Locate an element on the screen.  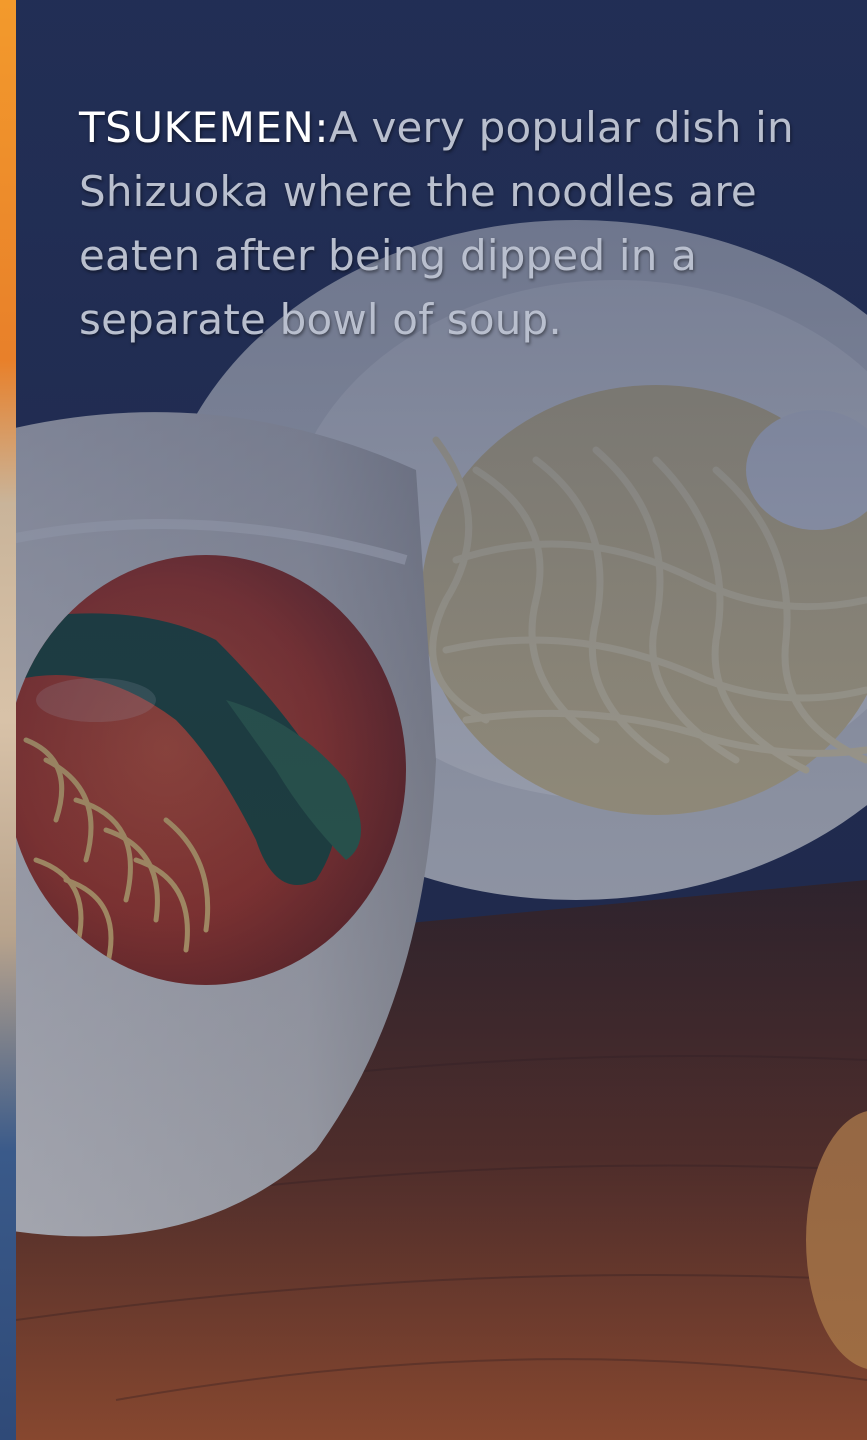
caption-term: TSUKEMEN: is located at coordinates (204, 127).